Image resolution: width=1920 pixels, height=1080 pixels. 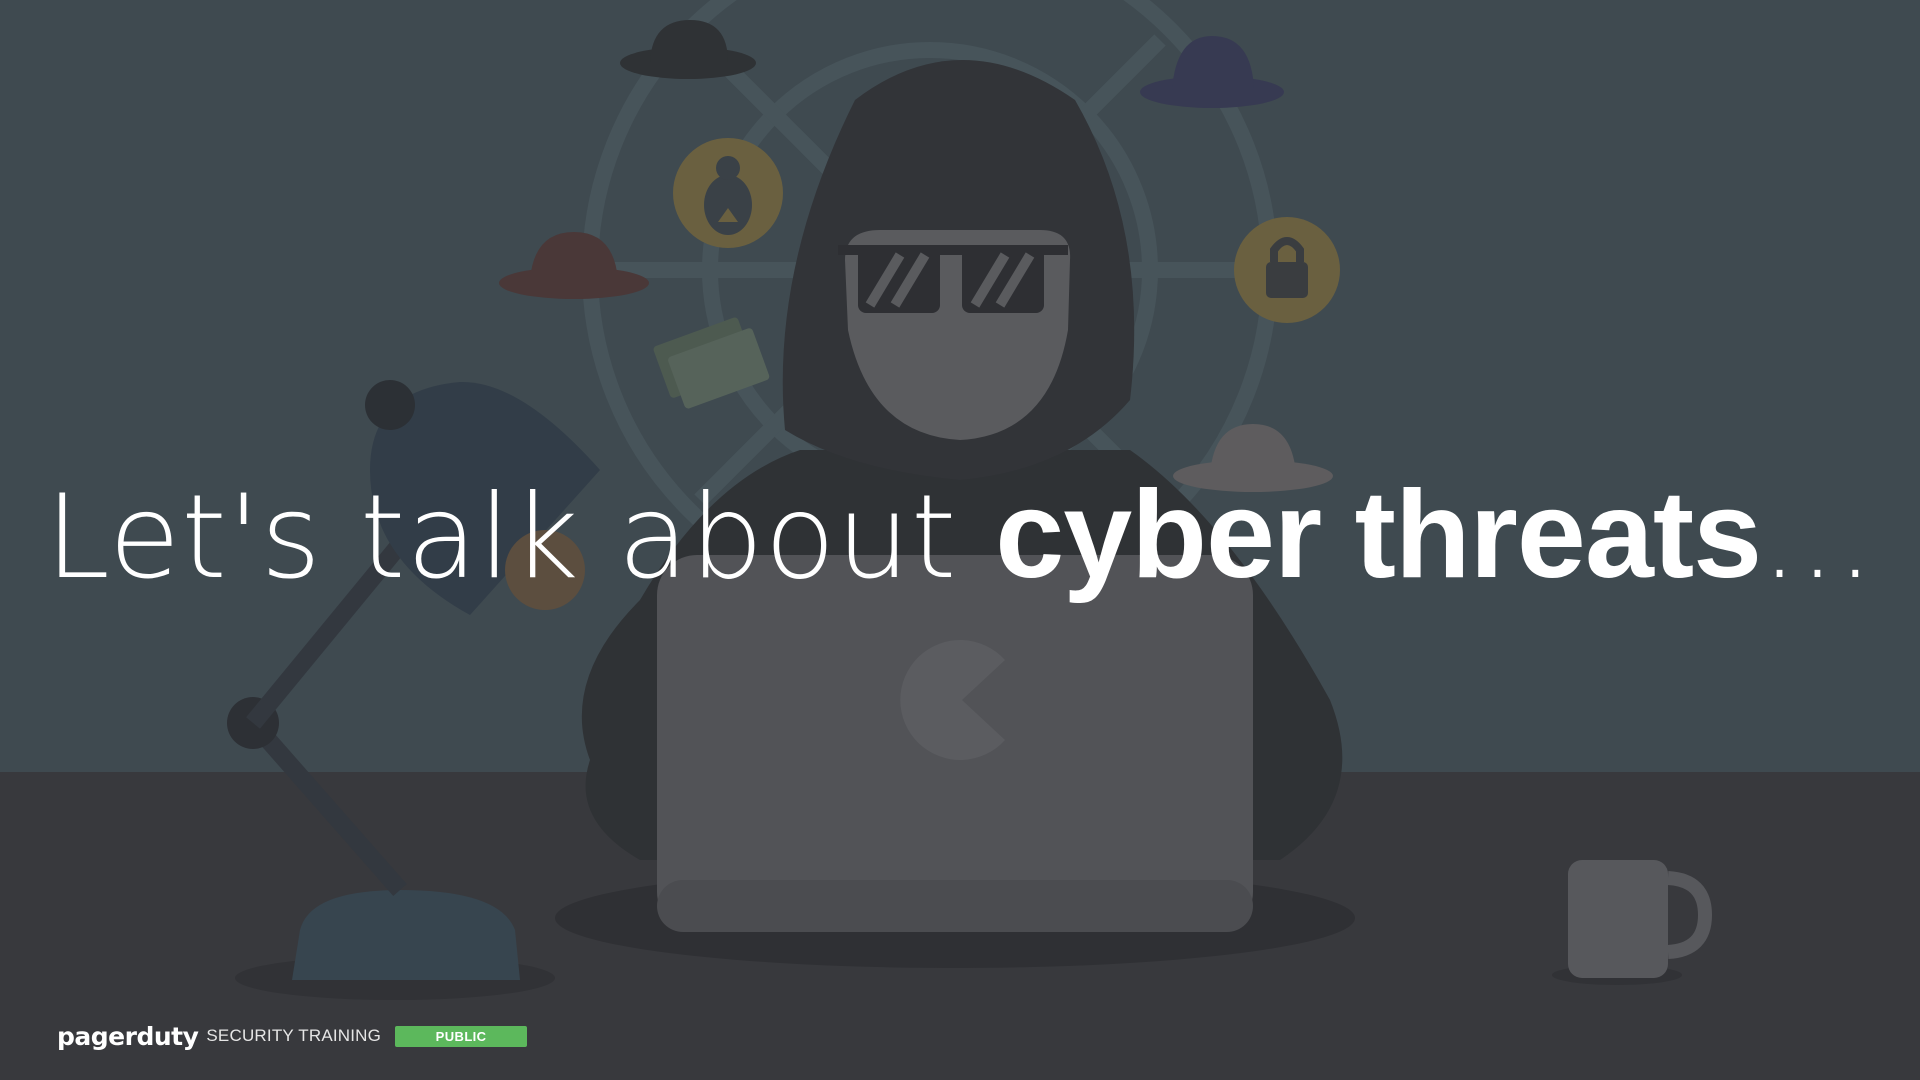 What do you see at coordinates (728, 193) in the screenshot?
I see `bug-icon` at bounding box center [728, 193].